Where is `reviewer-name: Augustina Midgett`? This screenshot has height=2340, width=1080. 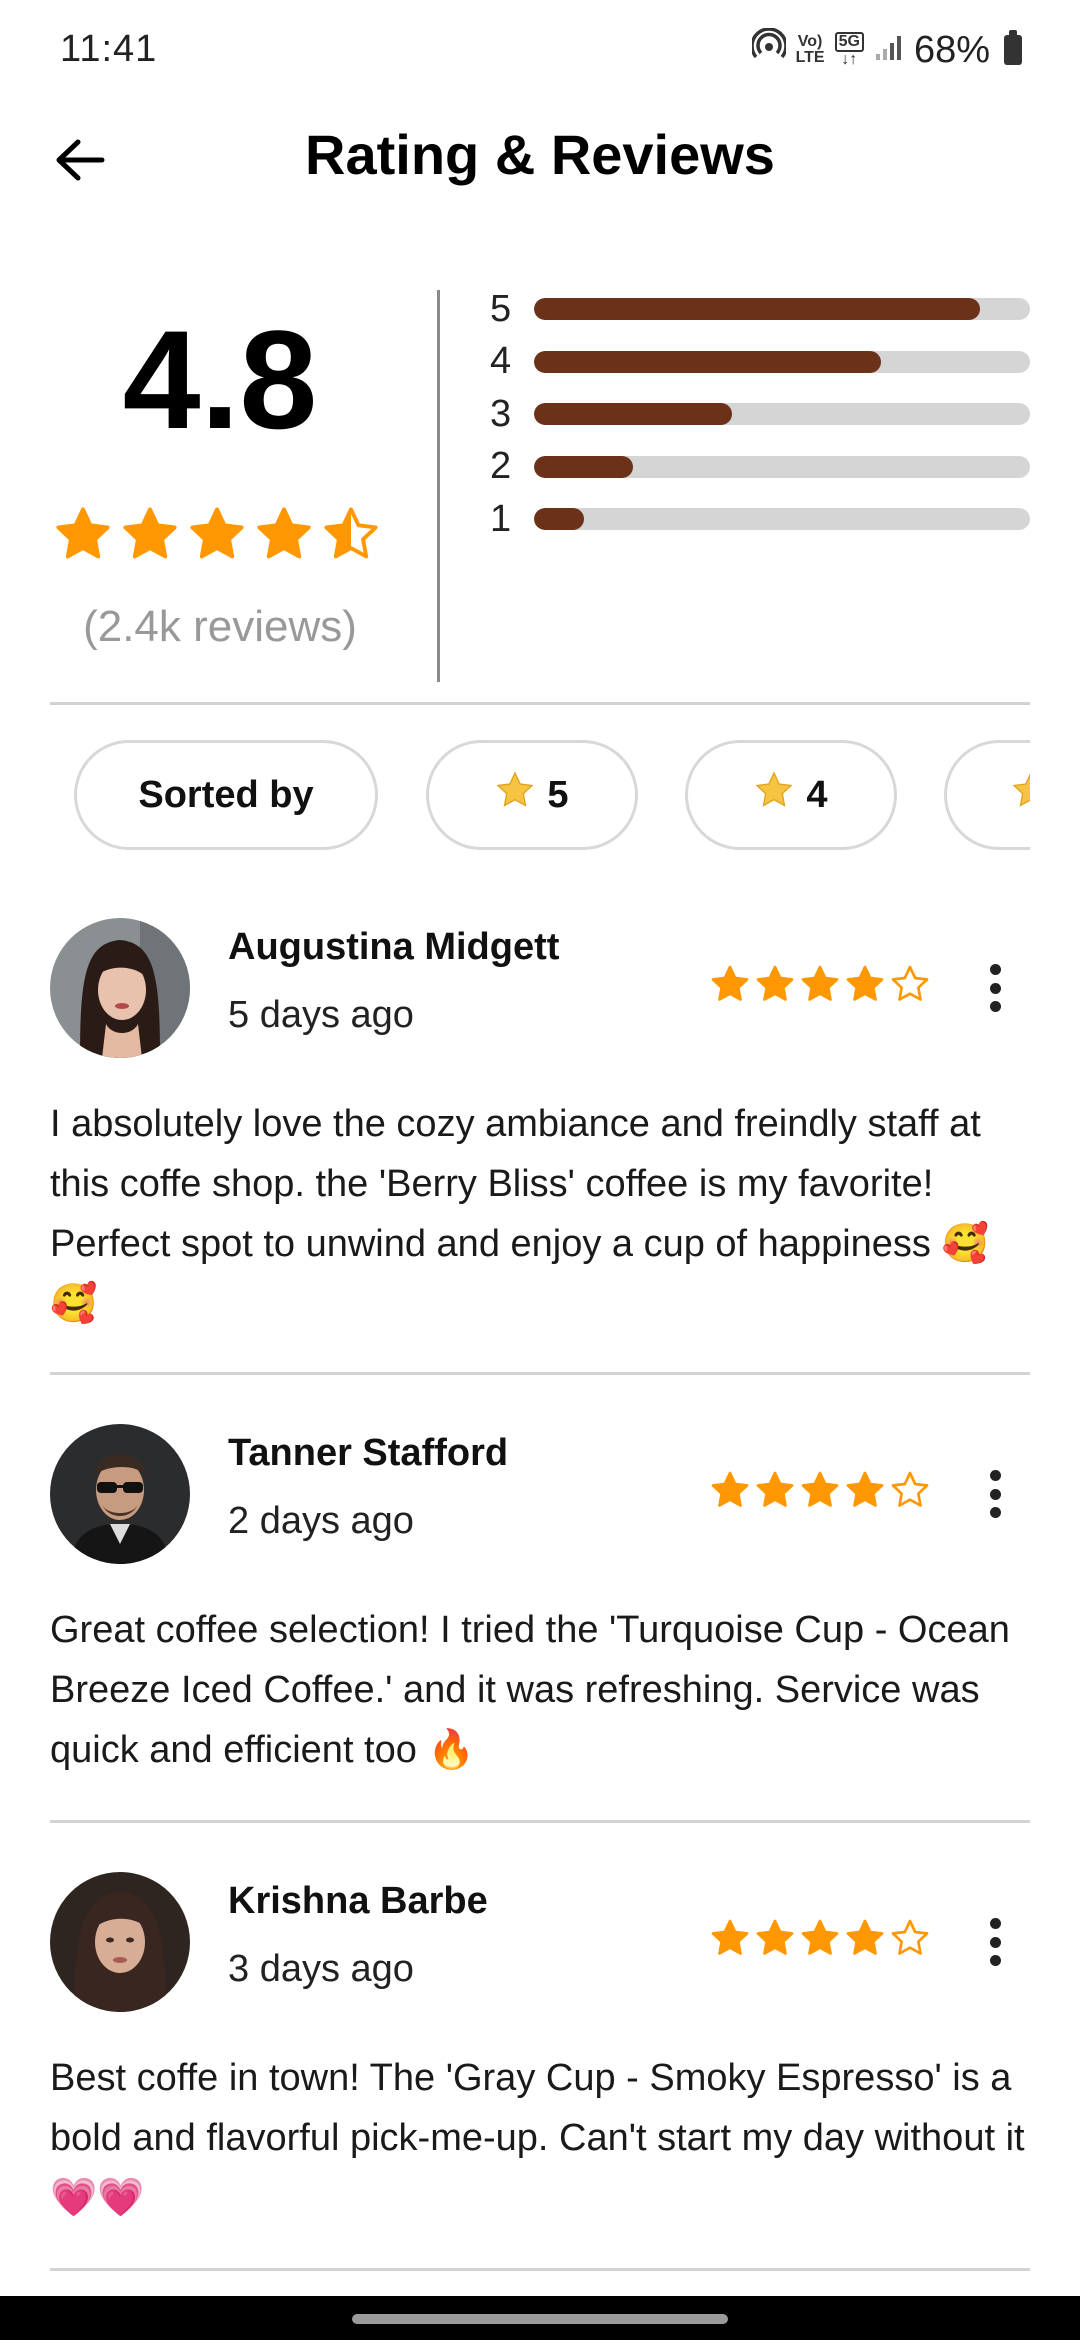
reviewer-name: Augustina Midgett is located at coordinates (394, 947).